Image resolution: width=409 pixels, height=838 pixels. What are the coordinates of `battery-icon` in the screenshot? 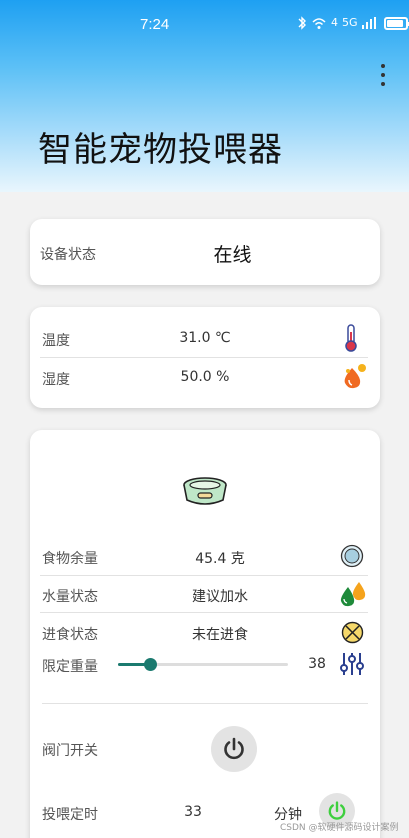 It's located at (396, 23).